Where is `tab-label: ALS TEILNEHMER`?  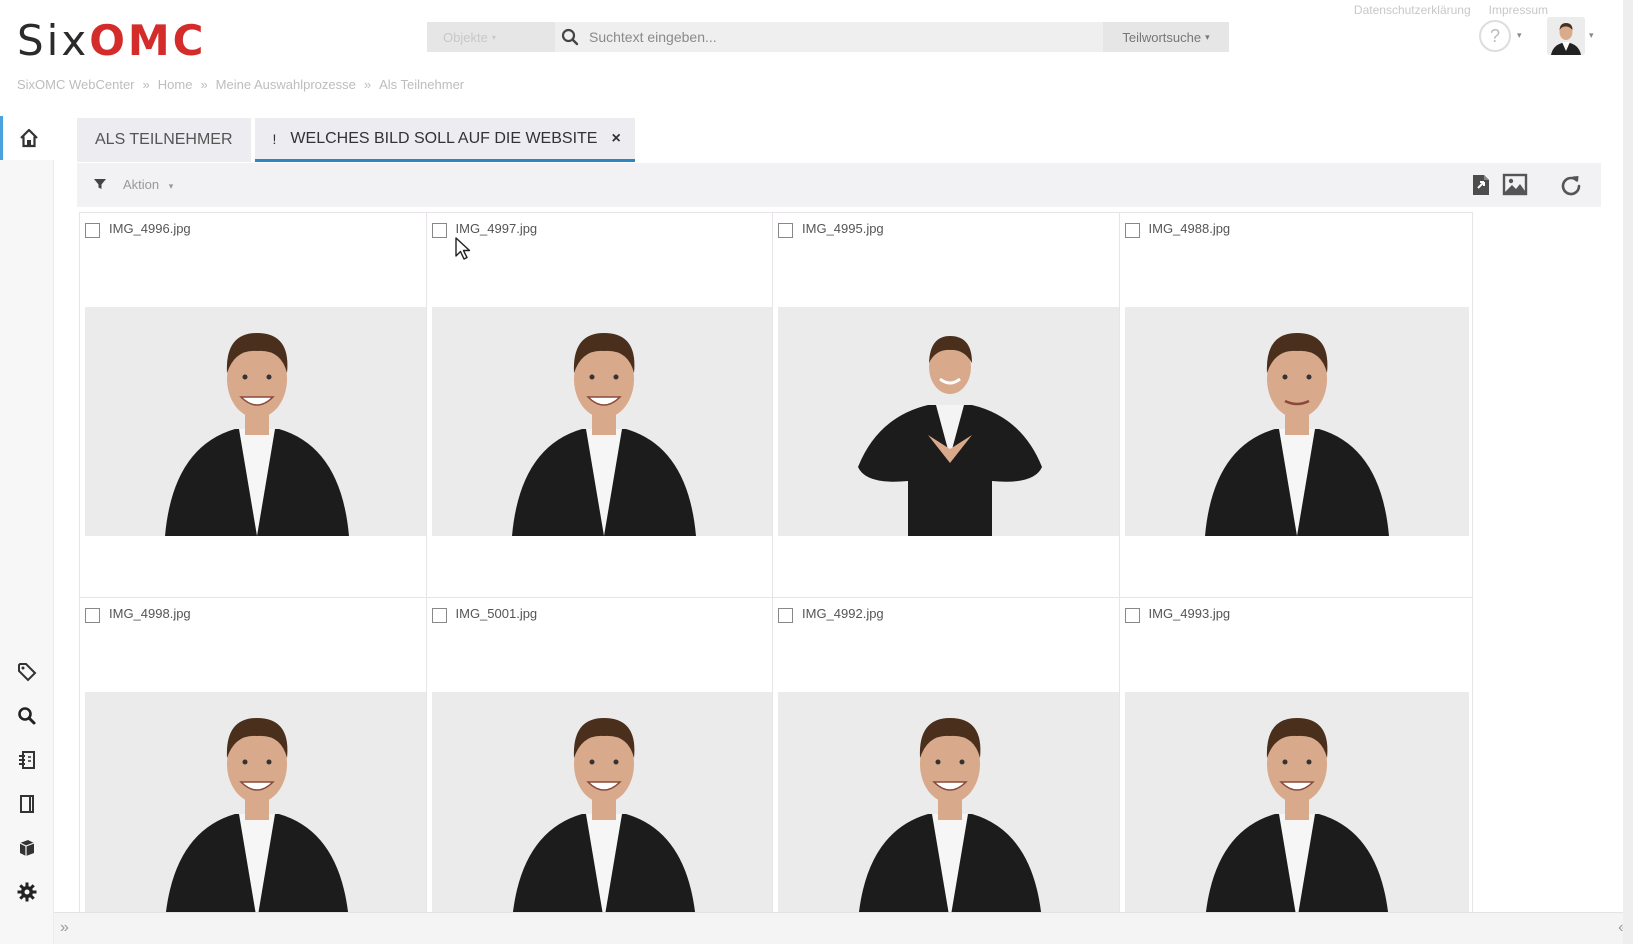 tab-label: ALS TEILNEHMER is located at coordinates (164, 139).